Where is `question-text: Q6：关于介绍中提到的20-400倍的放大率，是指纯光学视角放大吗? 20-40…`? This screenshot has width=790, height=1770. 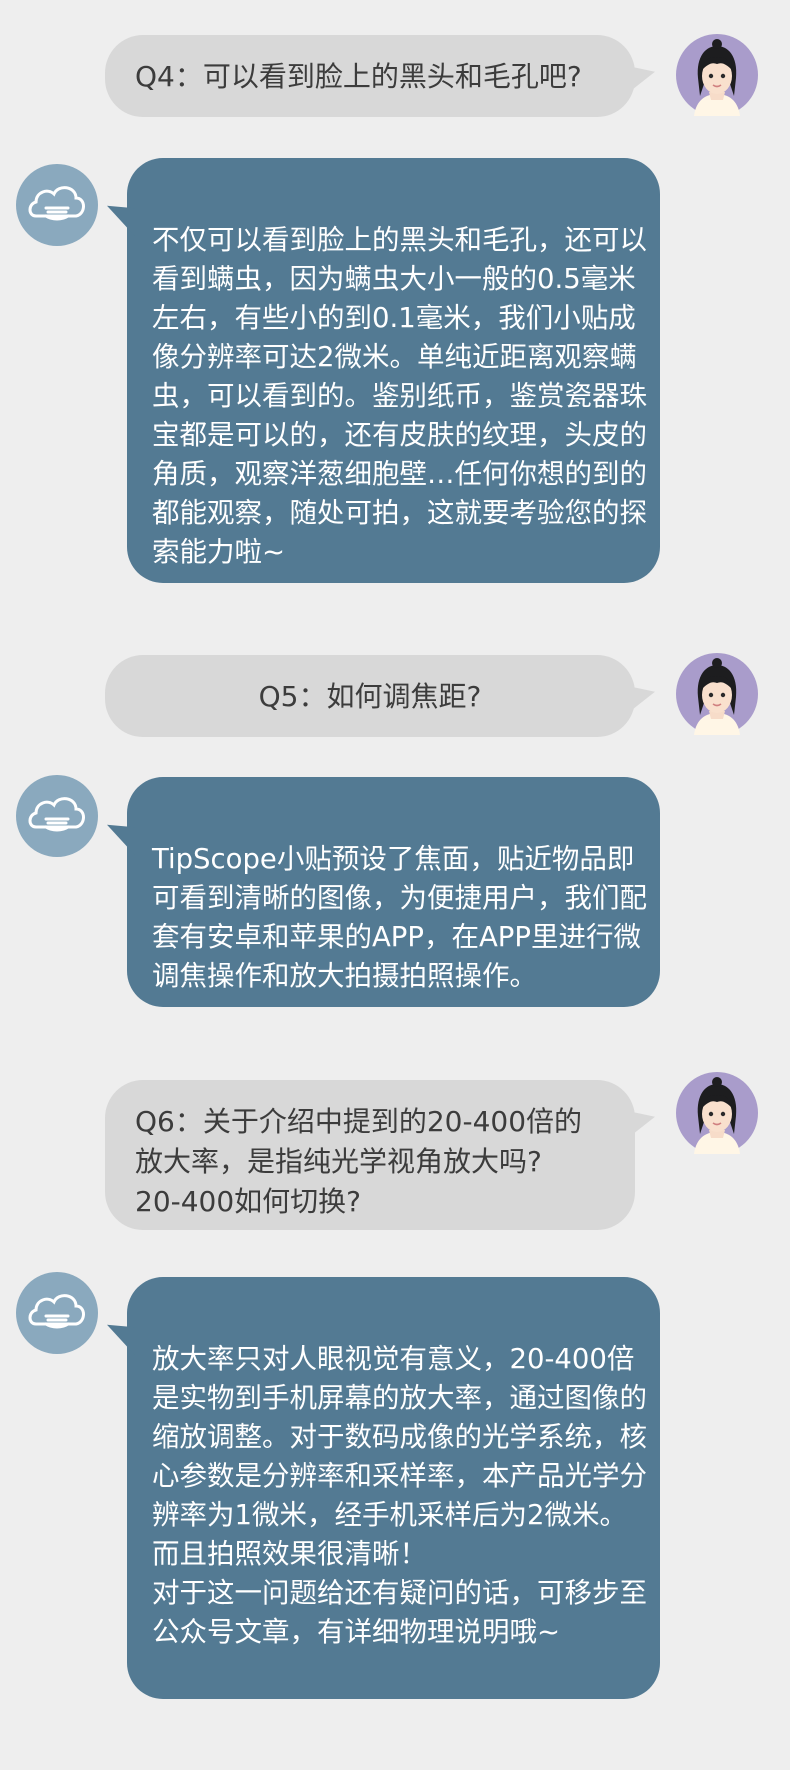
question-text: Q6：关于介绍中提到的20-400倍的放大率，是指纯光学视角放大吗? 20-40… is located at coordinates (359, 1161).